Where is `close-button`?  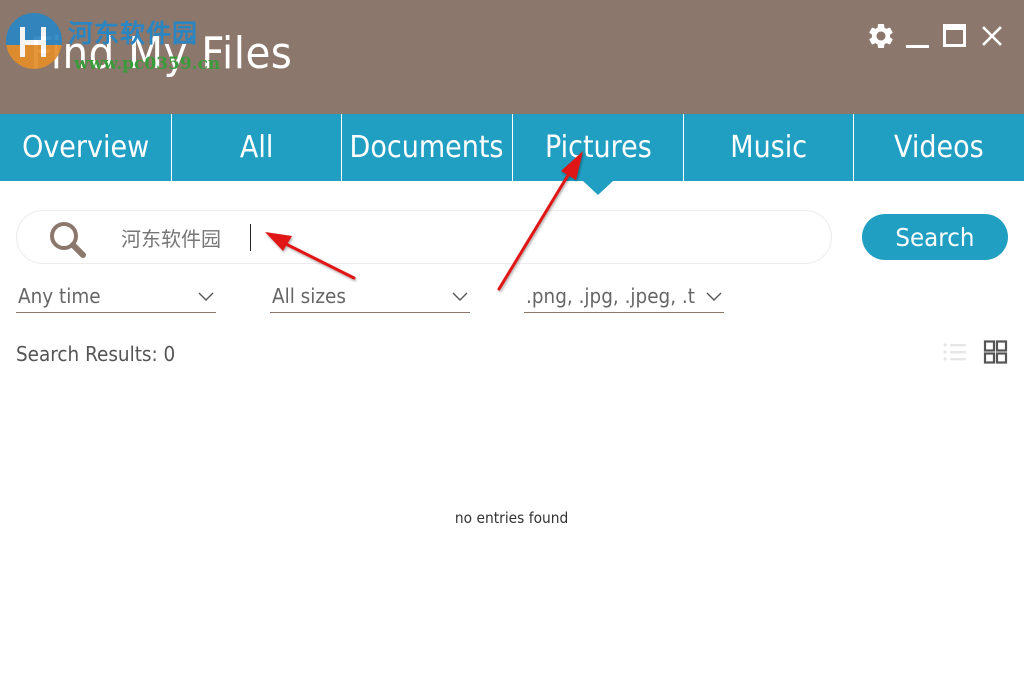
close-button is located at coordinates (991, 36).